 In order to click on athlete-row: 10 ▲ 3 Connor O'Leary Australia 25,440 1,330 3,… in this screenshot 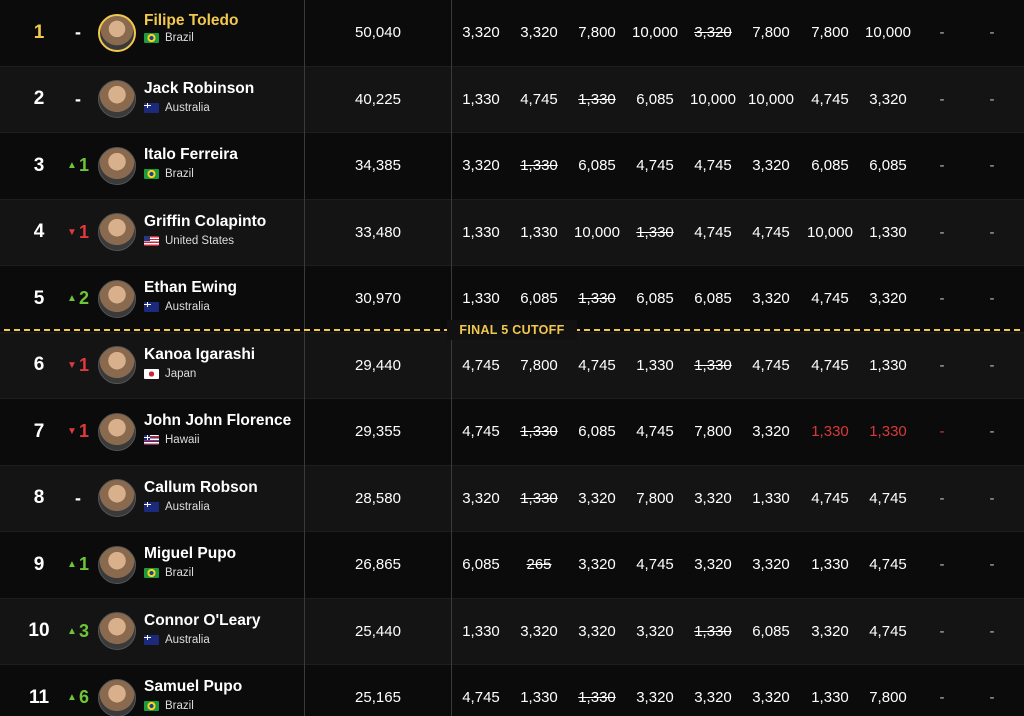, I will do `click(512, 631)`.